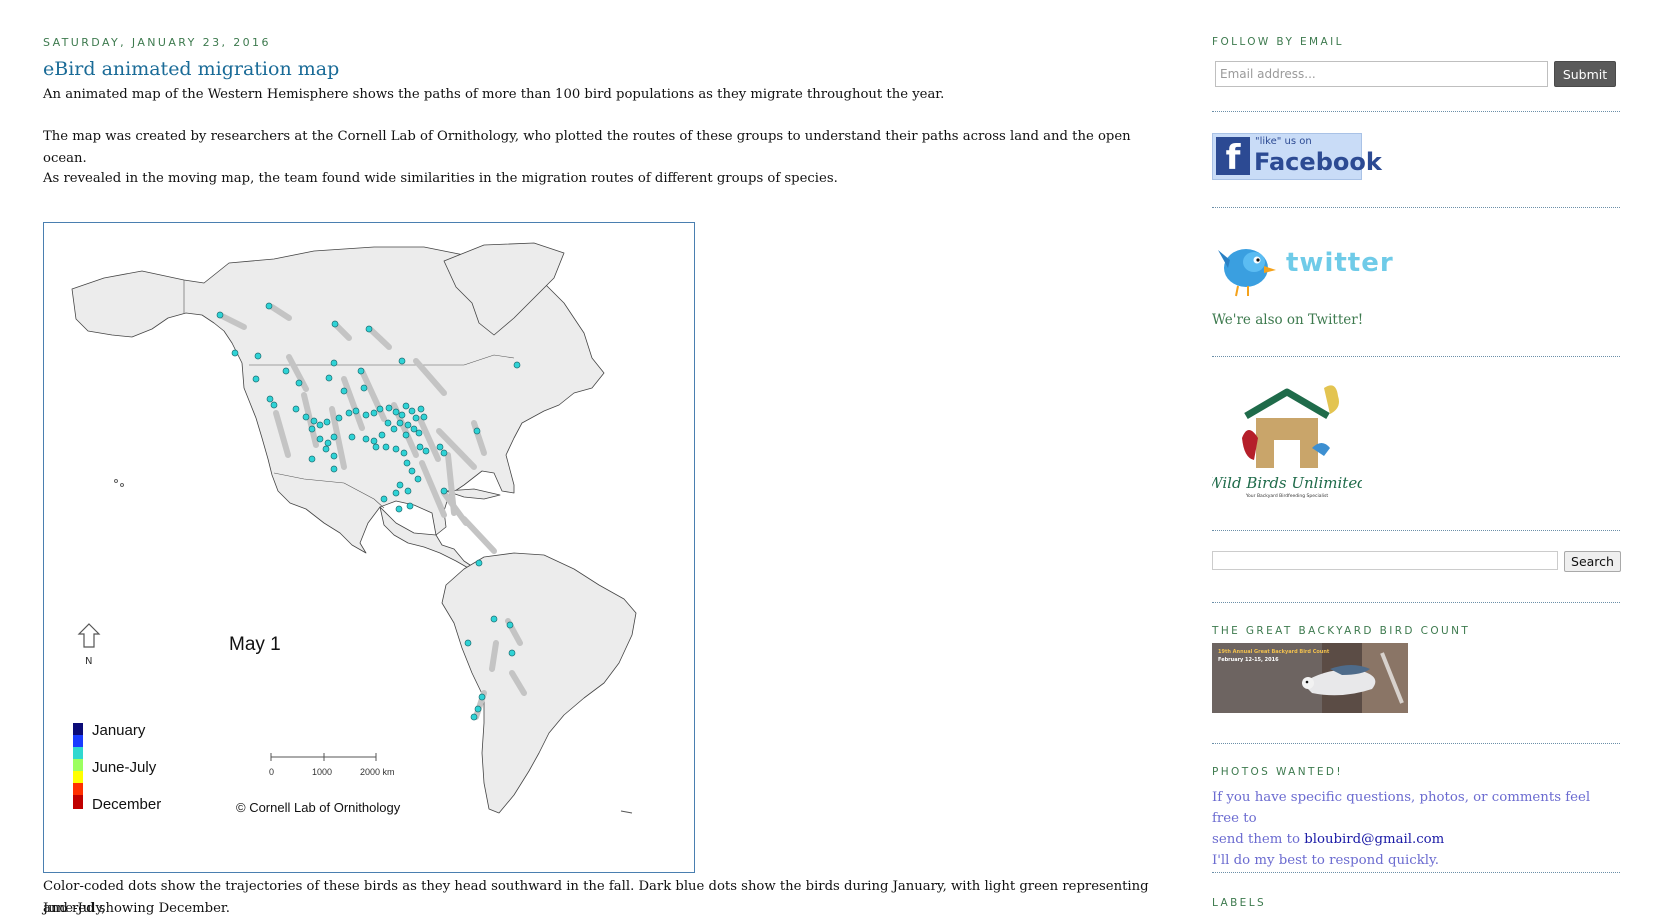 The width and height of the screenshot is (1654, 924). Describe the element at coordinates (119, 730) in the screenshot. I see `legend-january: January` at that location.